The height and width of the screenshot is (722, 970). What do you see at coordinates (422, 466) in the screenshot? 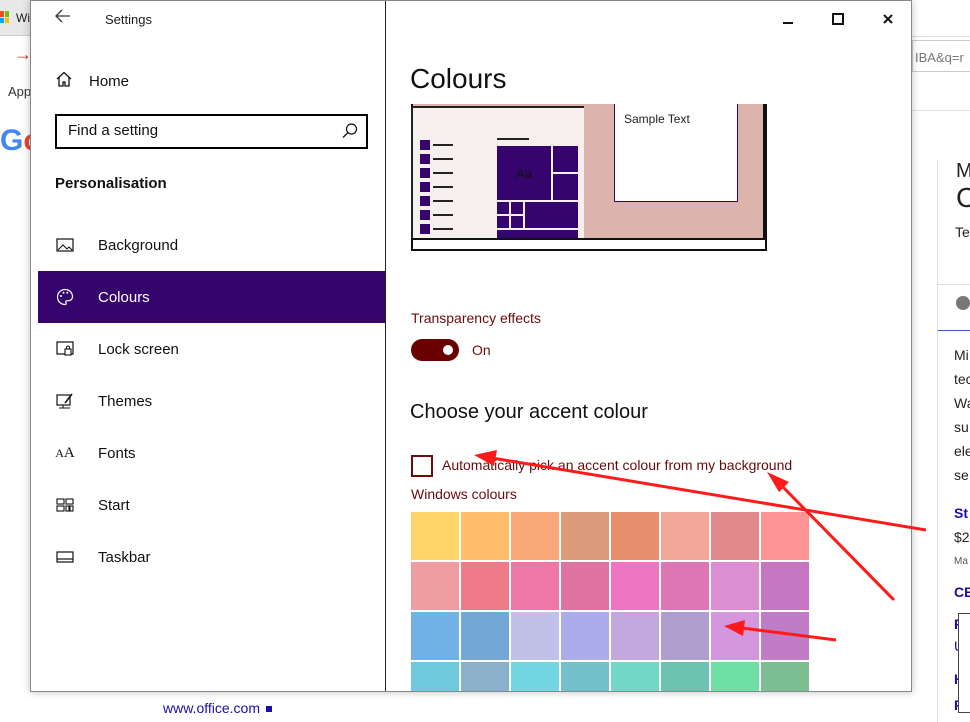
I see `auto-pick-checkbox` at bounding box center [422, 466].